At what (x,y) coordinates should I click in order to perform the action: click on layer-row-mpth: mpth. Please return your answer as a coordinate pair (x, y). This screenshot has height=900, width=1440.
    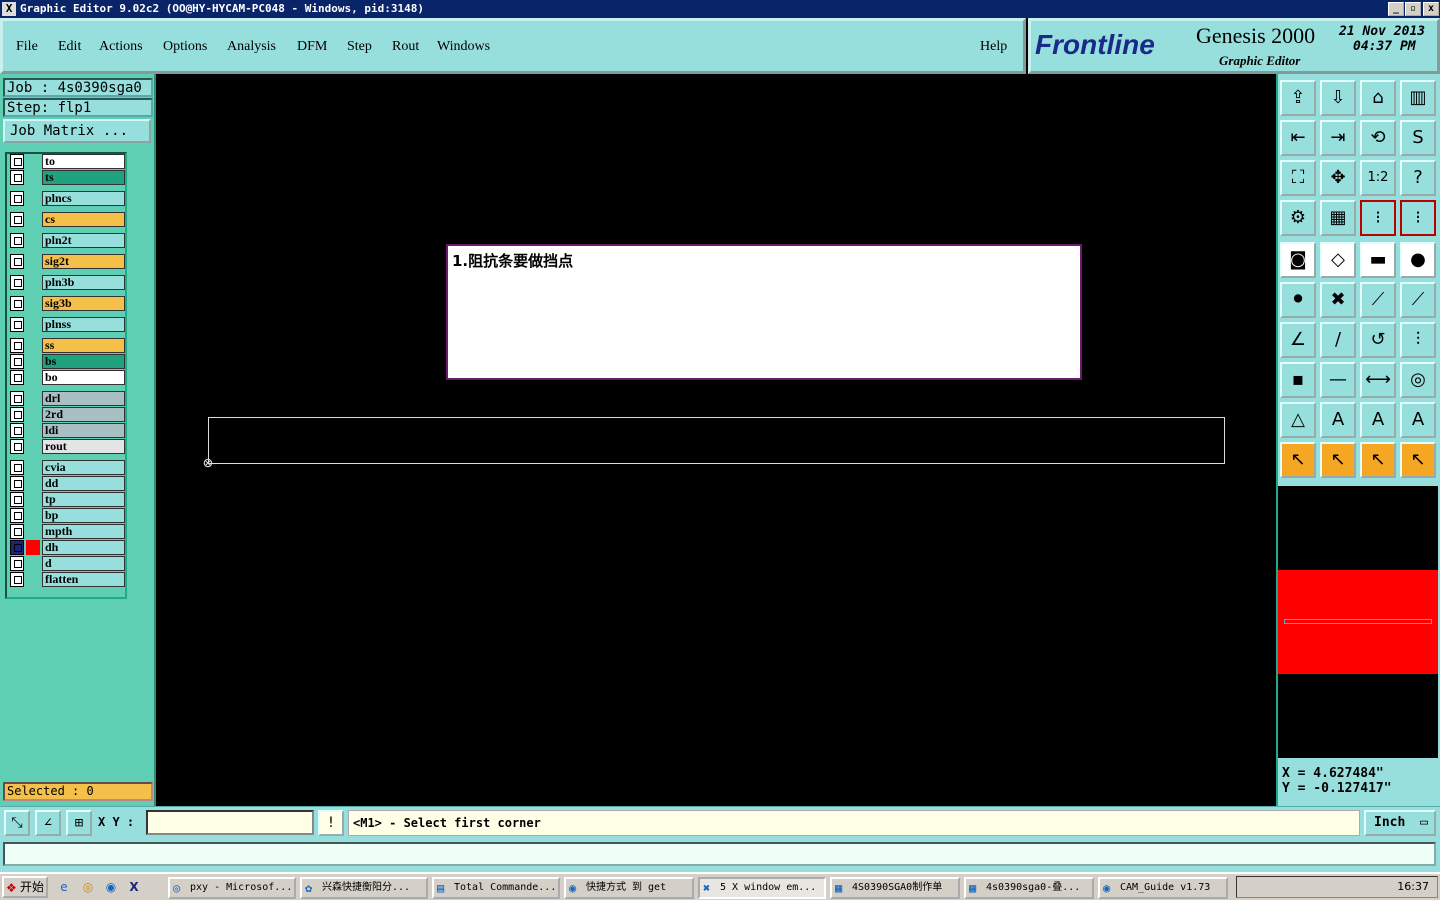
    Looking at the image, I should click on (67, 531).